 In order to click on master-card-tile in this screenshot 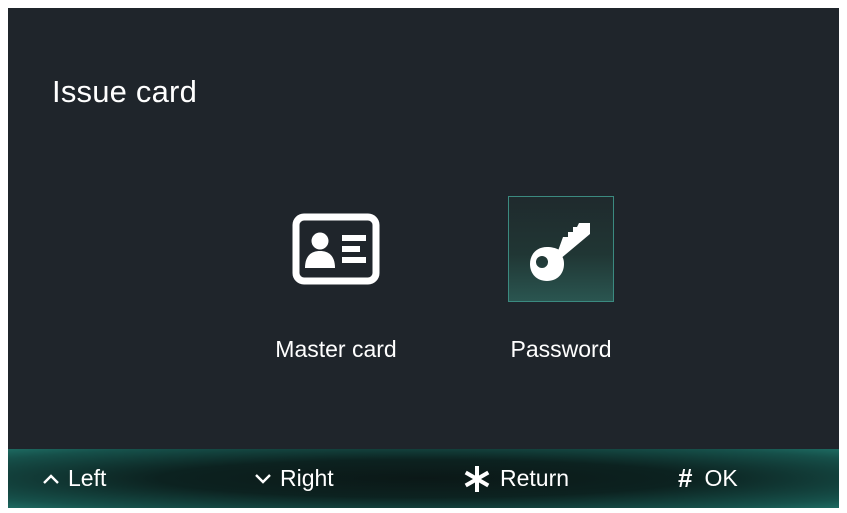, I will do `click(336, 249)`.